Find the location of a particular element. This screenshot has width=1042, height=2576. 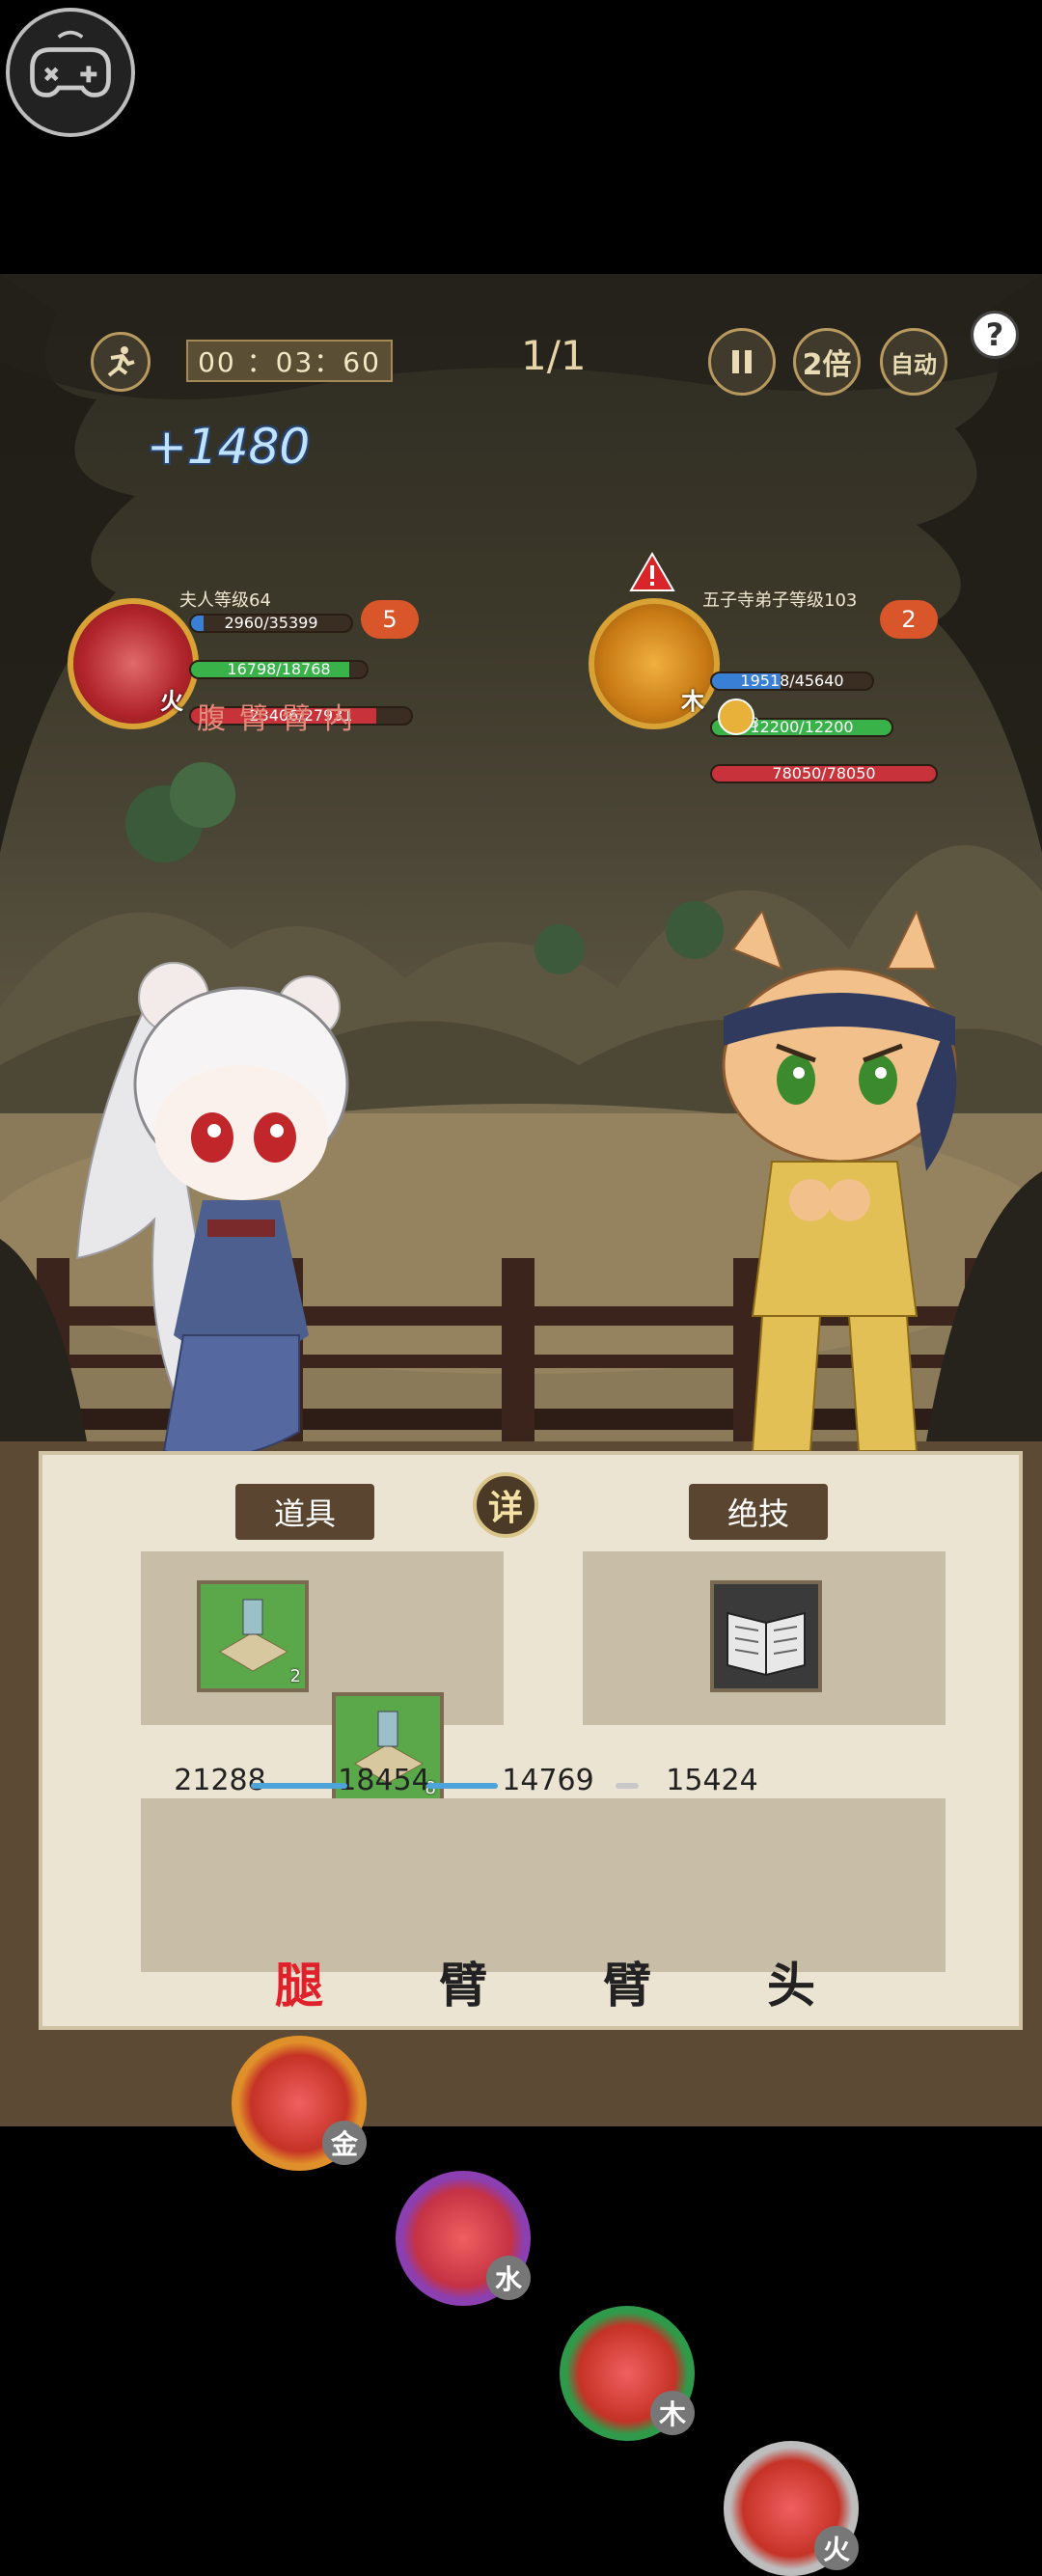

item-count: 2 is located at coordinates (295, 1676).